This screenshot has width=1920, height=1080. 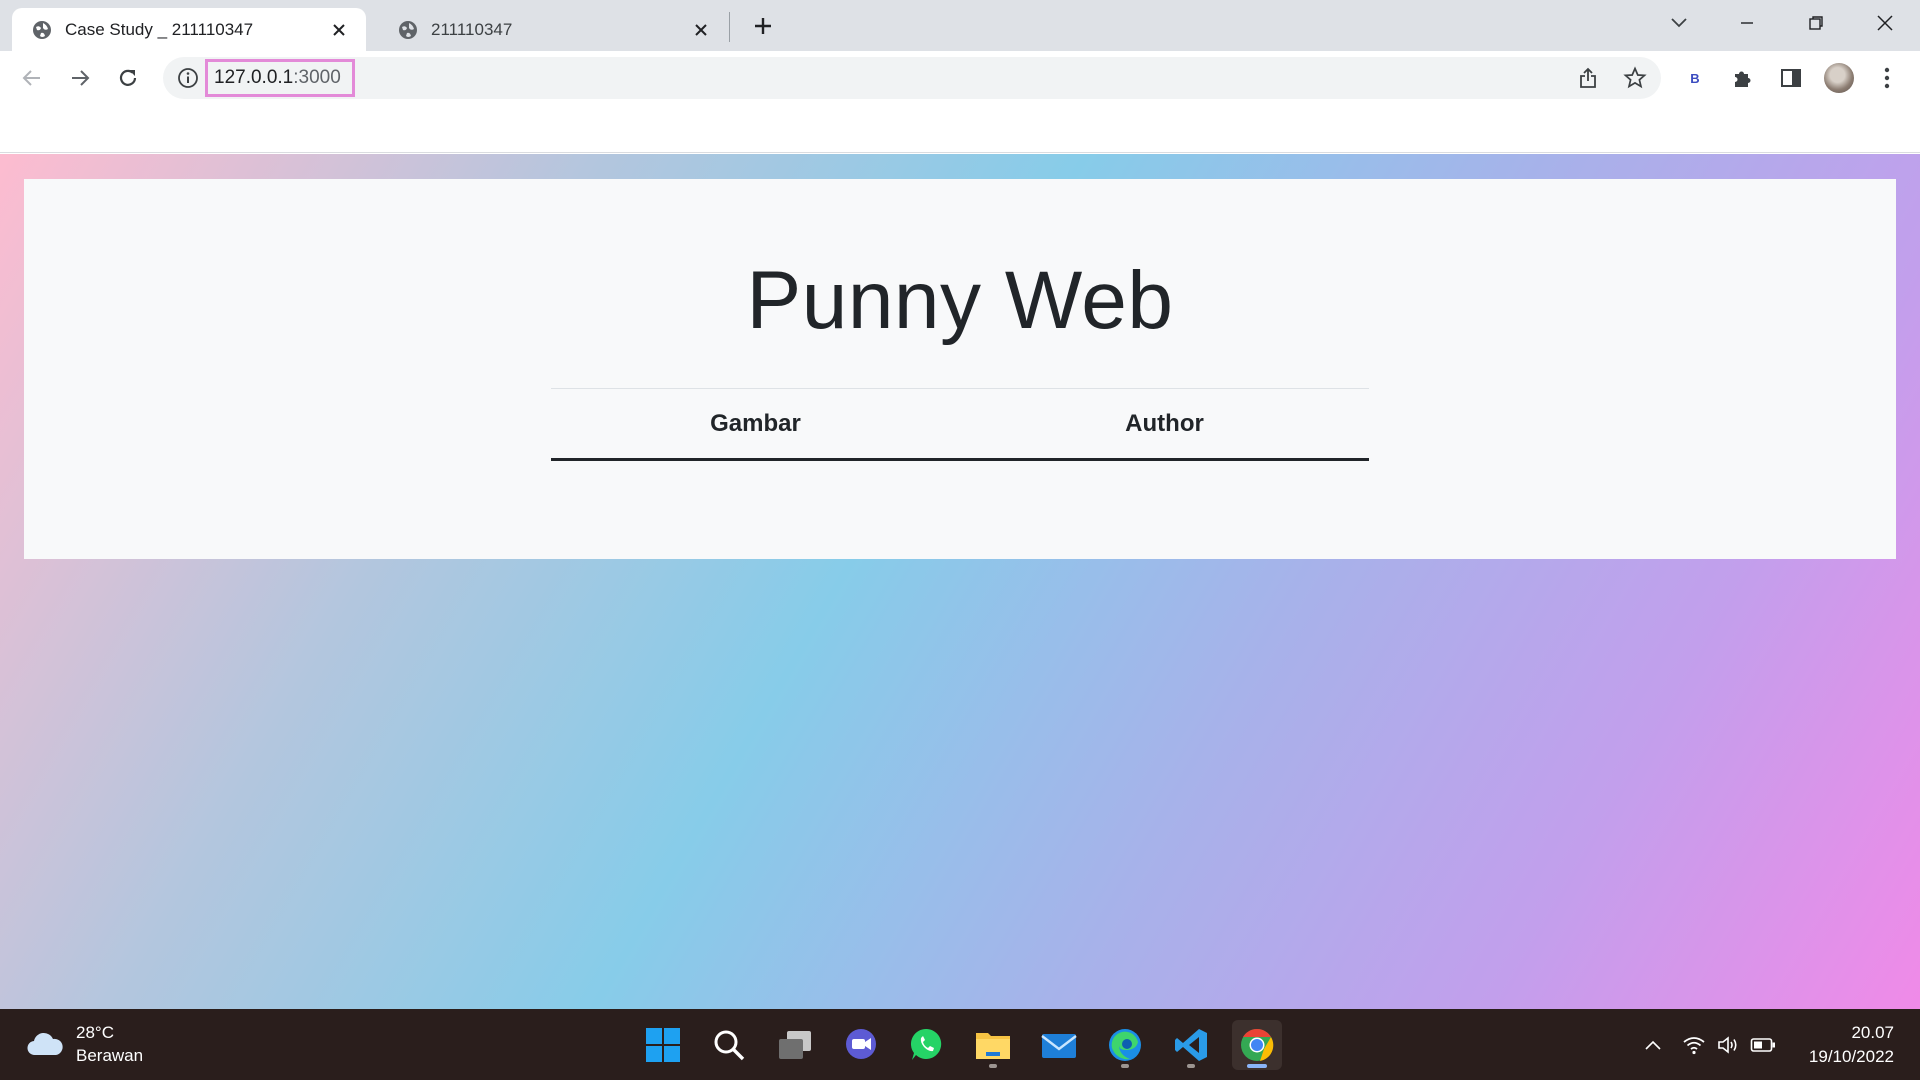 I want to click on system-clock: 20.07 19/10/2022, so click(x=1851, y=1045).